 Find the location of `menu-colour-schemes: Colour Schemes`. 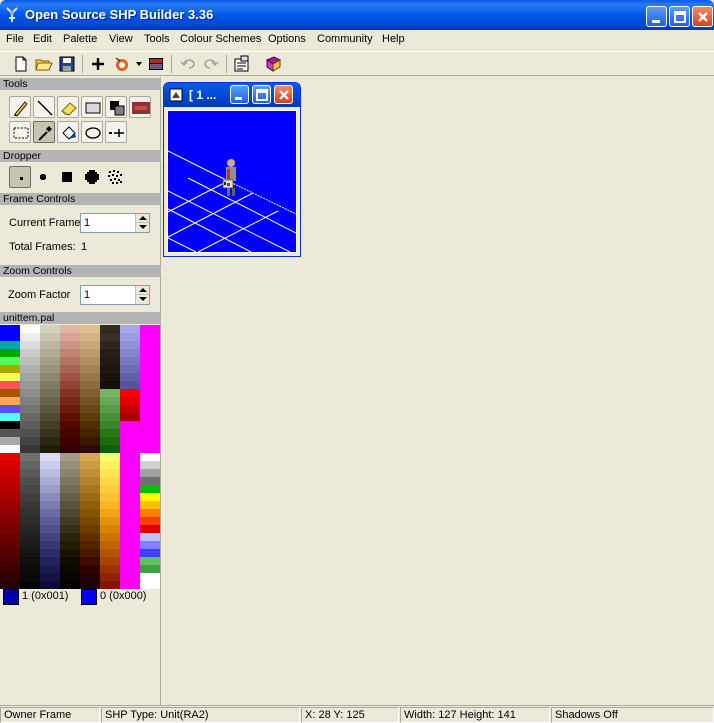

menu-colour-schemes: Colour Schemes is located at coordinates (220, 39).